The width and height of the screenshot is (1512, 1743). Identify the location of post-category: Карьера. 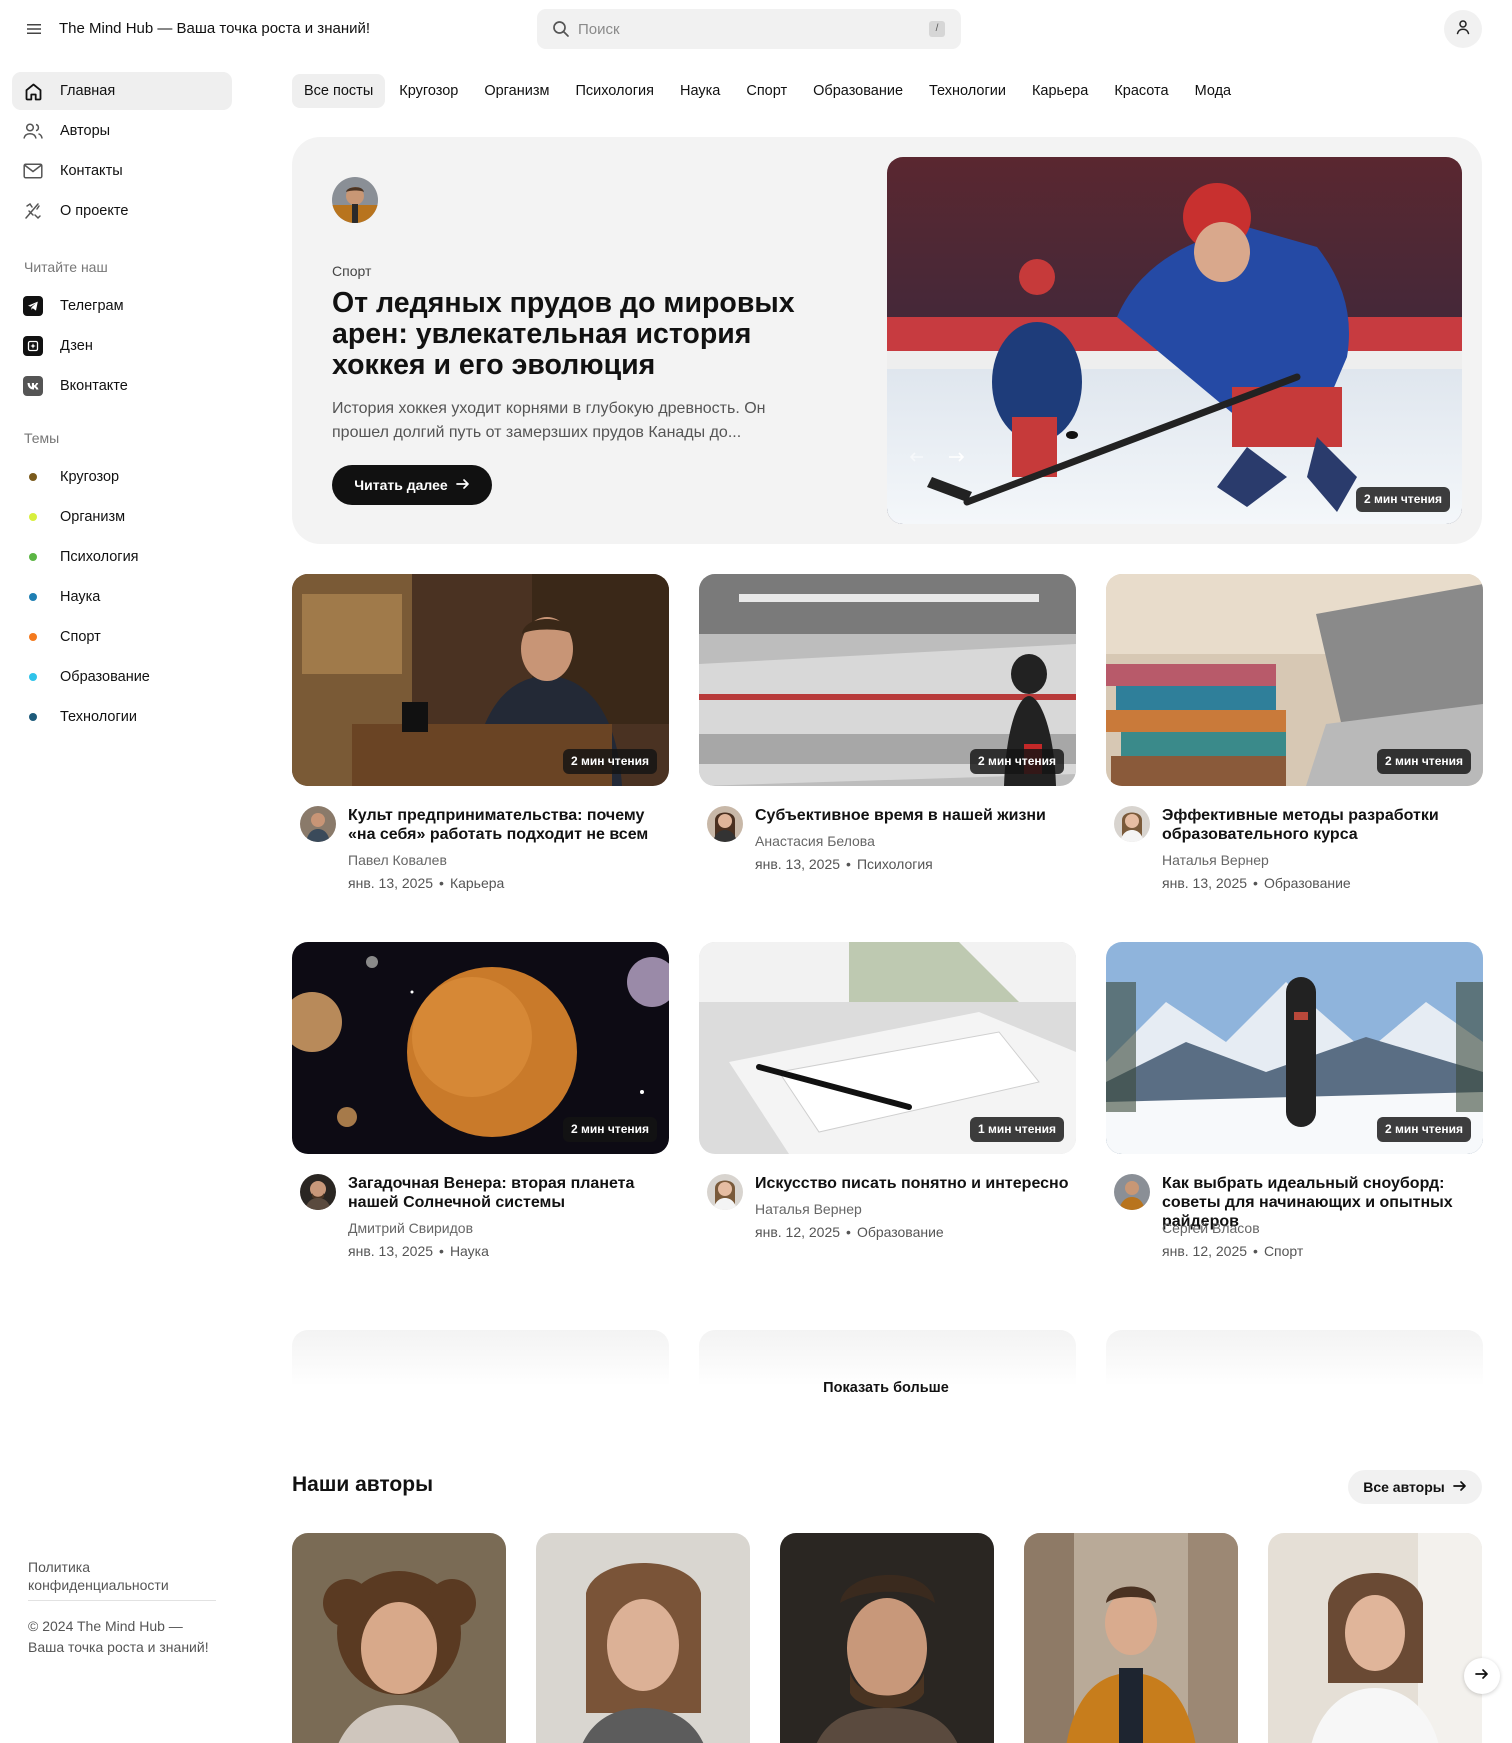
(477, 883).